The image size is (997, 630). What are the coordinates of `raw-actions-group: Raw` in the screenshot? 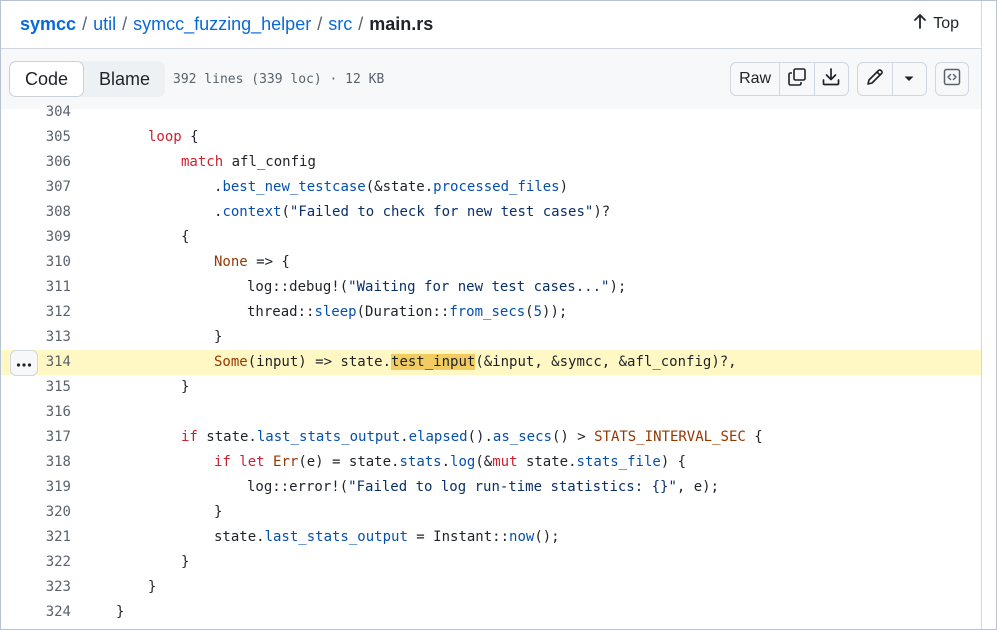 It's located at (789, 79).